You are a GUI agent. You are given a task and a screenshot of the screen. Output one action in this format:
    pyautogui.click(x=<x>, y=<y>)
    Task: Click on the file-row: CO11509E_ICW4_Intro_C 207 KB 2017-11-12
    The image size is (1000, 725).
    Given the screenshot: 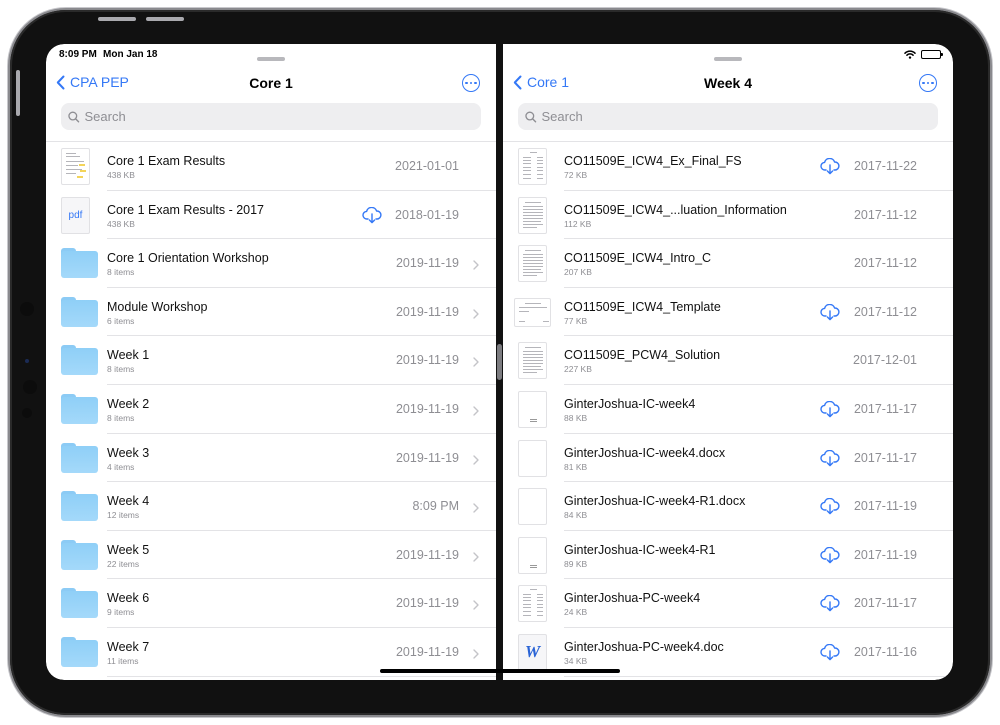 What is the action you would take?
    pyautogui.click(x=728, y=263)
    